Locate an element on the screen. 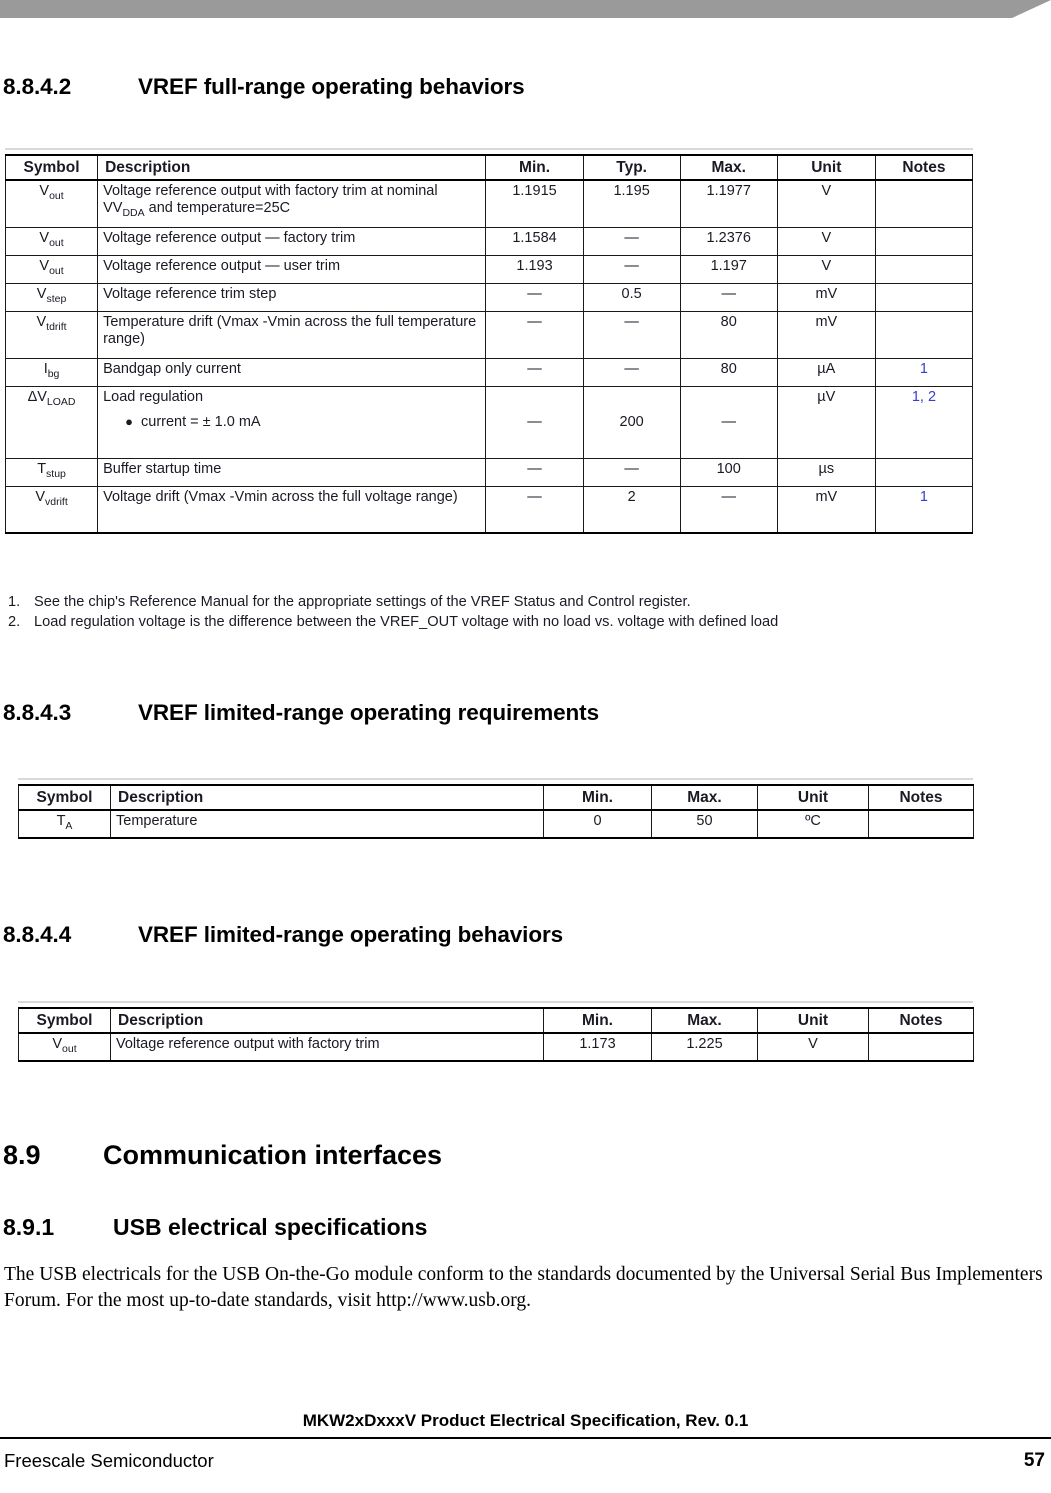 This screenshot has width=1051, height=1493. cell-unit: µV is located at coordinates (826, 422).